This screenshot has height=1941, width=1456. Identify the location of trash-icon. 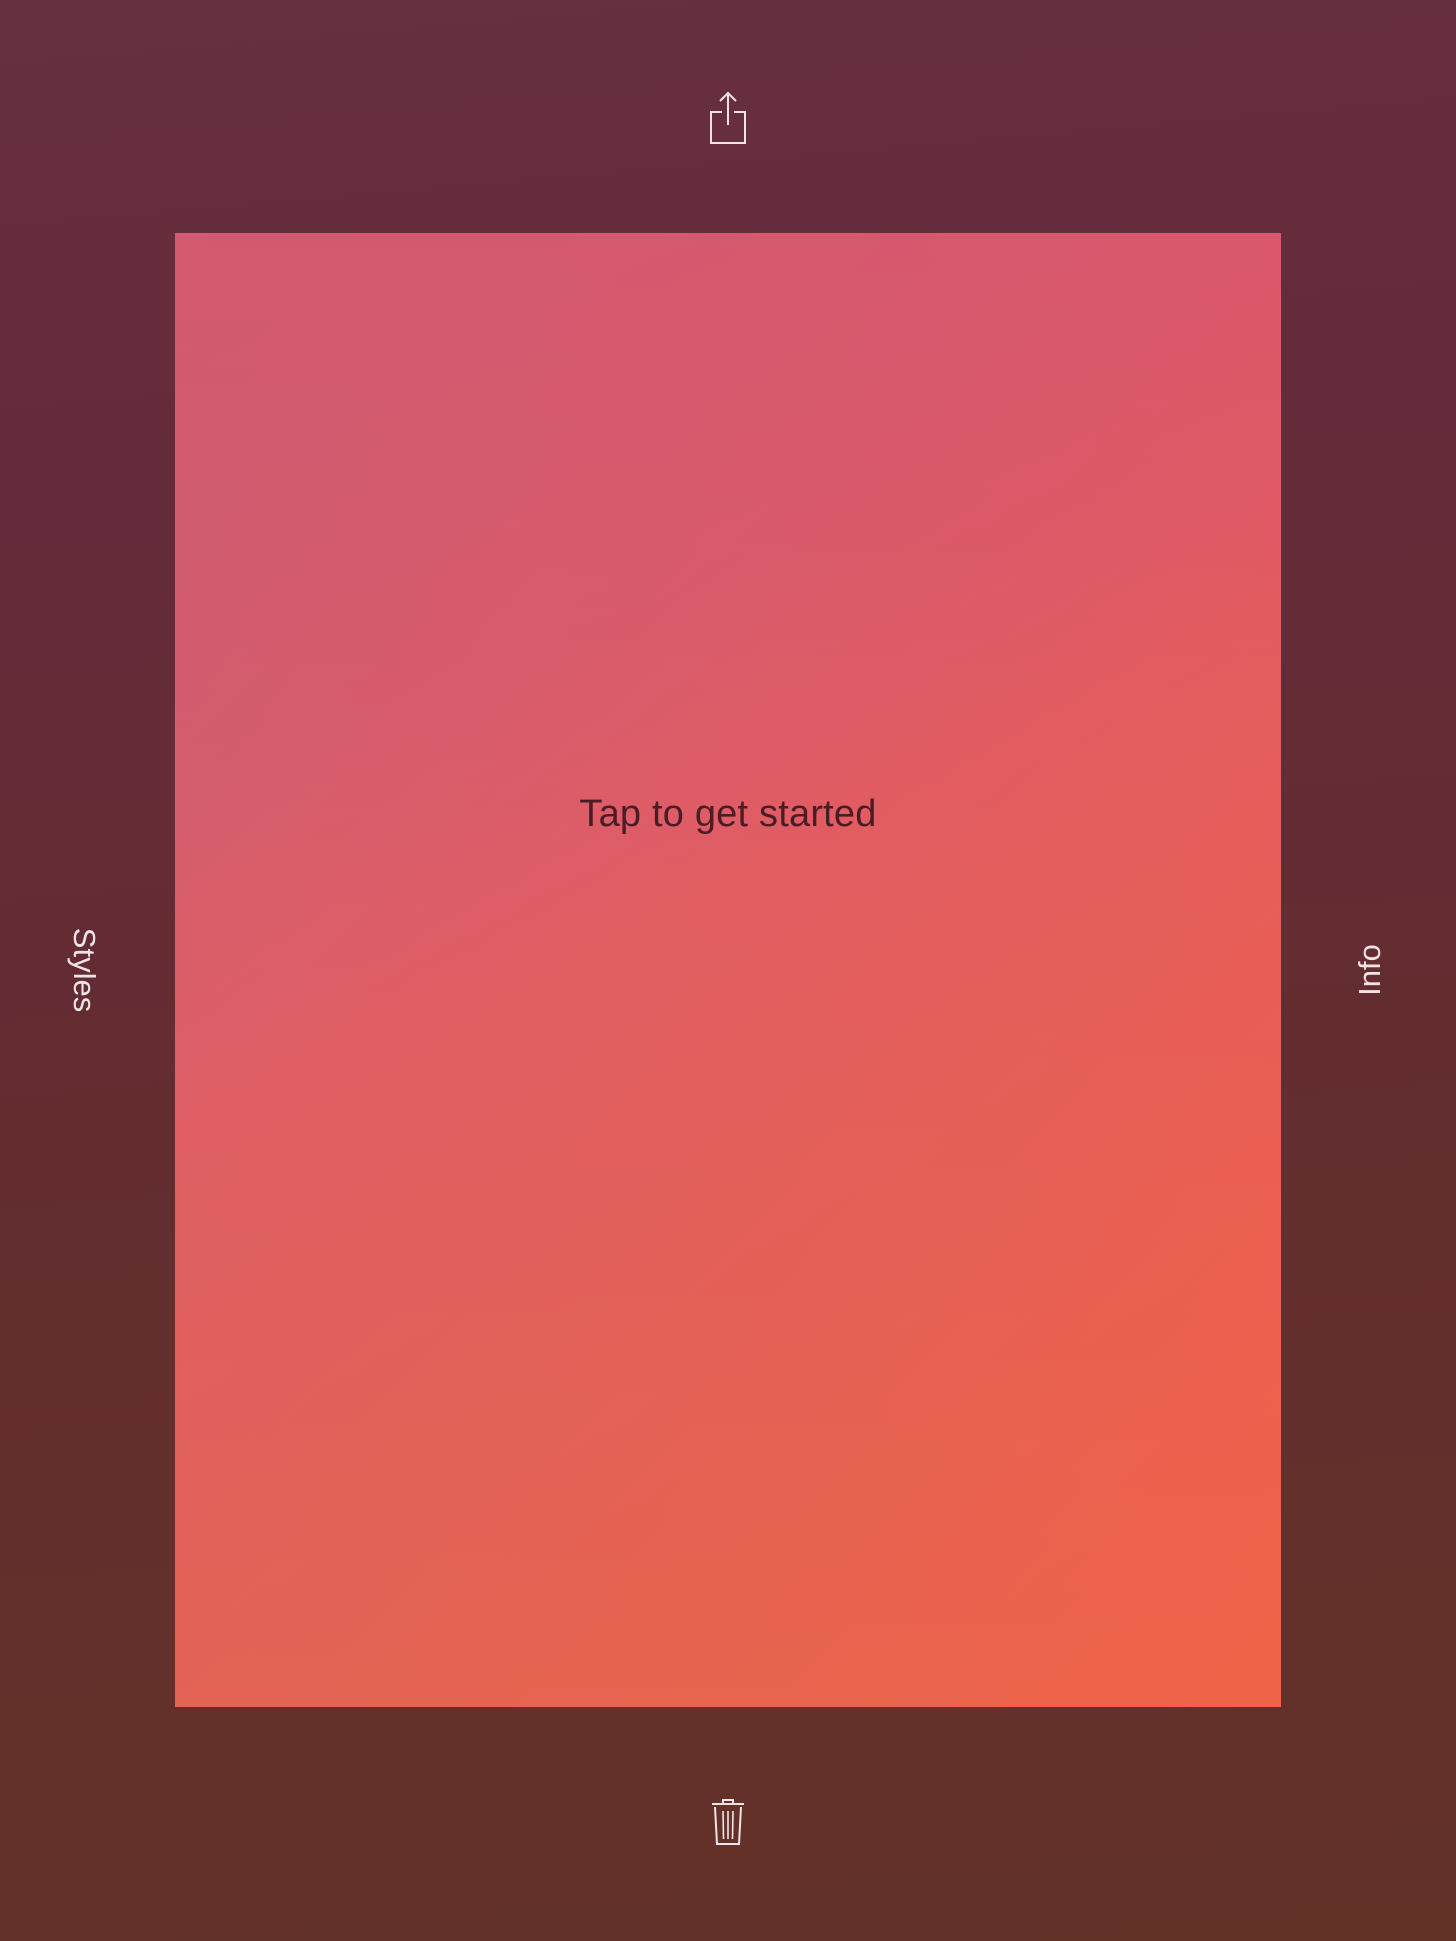
(728, 1822).